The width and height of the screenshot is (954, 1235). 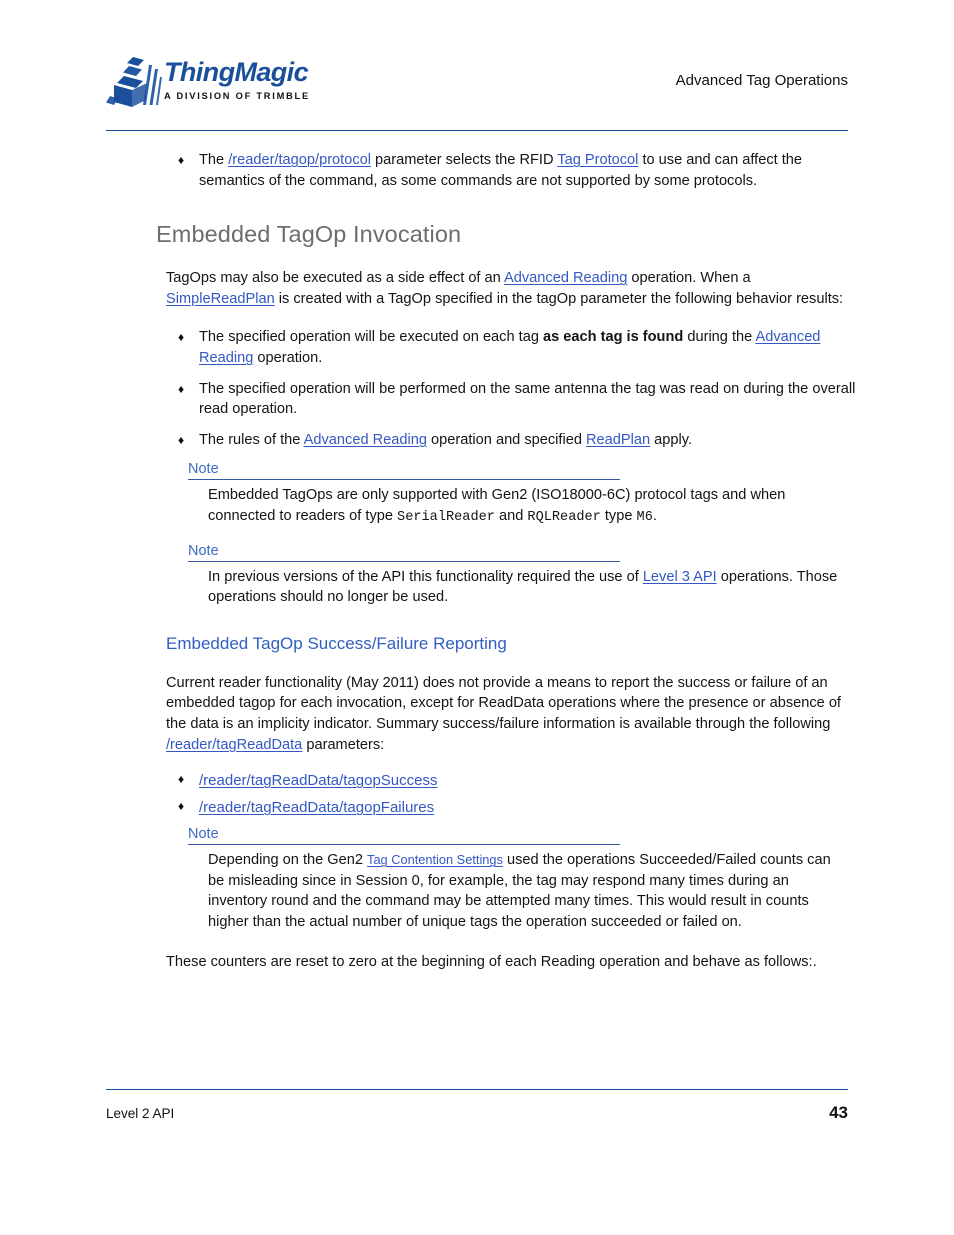 I want to click on note-text-part: Depending on the Gen2, so click(x=288, y=860).